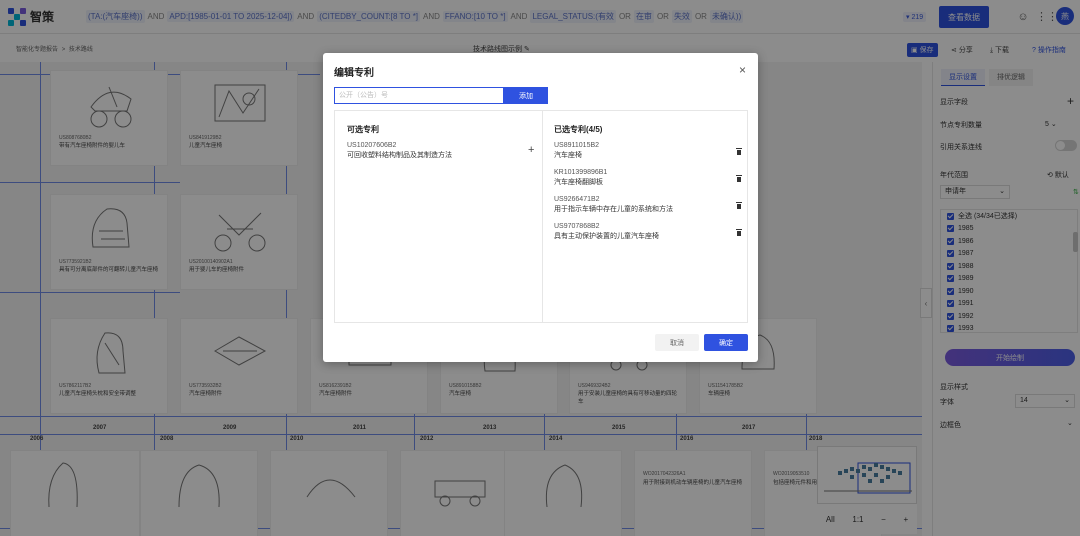 This screenshot has height=536, width=1080. What do you see at coordinates (531, 150) in the screenshot?
I see `add-patent-icon: +` at bounding box center [531, 150].